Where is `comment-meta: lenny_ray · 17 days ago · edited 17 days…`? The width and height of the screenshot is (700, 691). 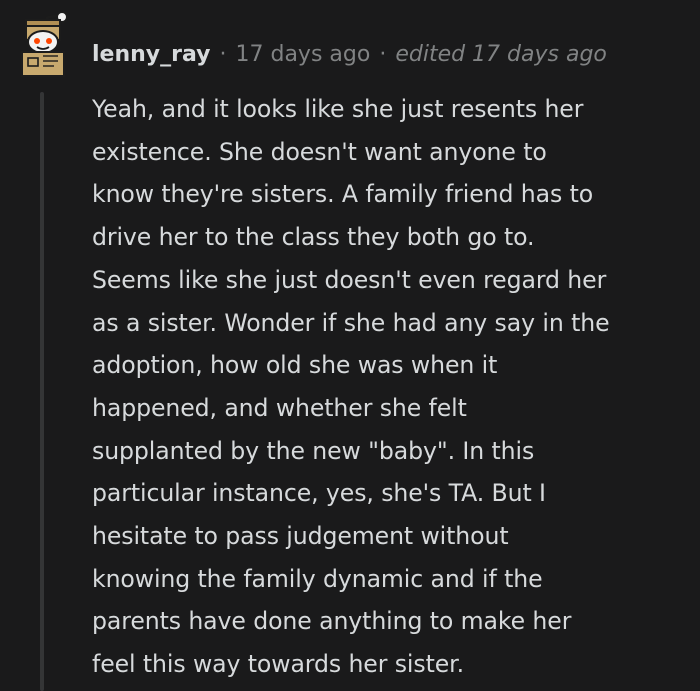
comment-meta: lenny_ray · 17 days ago · edited 17 days… is located at coordinates (349, 54).